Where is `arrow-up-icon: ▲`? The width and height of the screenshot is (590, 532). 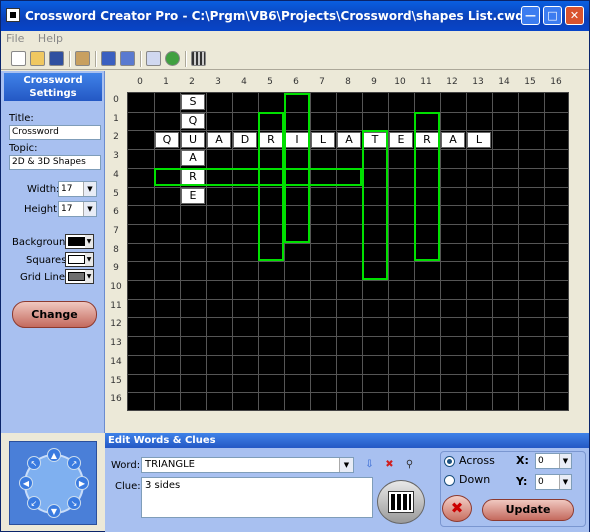 arrow-up-icon: ▲ is located at coordinates (54, 455).